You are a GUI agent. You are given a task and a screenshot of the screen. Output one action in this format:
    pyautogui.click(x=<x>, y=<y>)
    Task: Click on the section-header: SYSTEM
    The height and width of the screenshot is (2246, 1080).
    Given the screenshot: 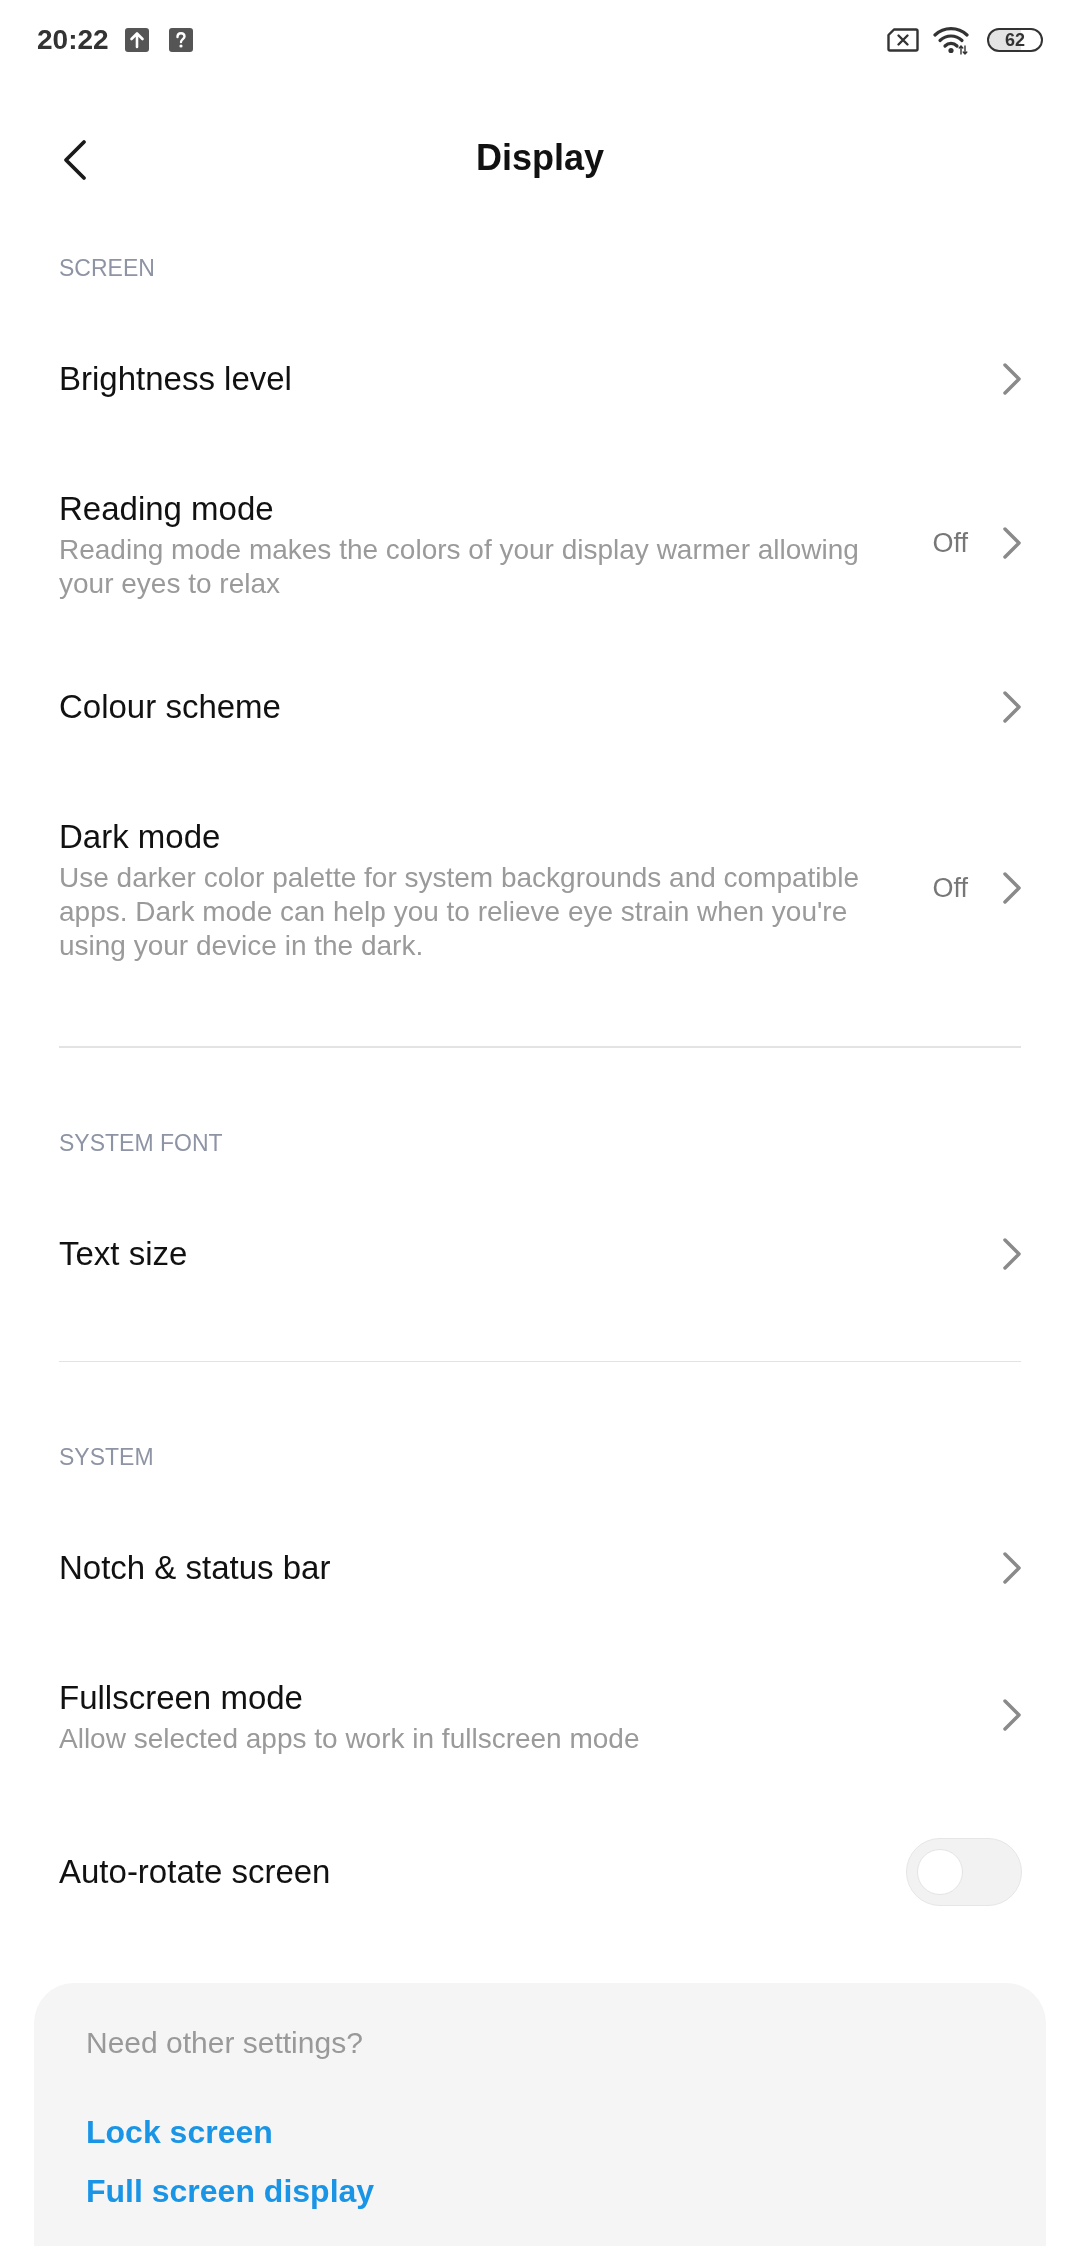 What is the action you would take?
    pyautogui.click(x=107, y=1457)
    